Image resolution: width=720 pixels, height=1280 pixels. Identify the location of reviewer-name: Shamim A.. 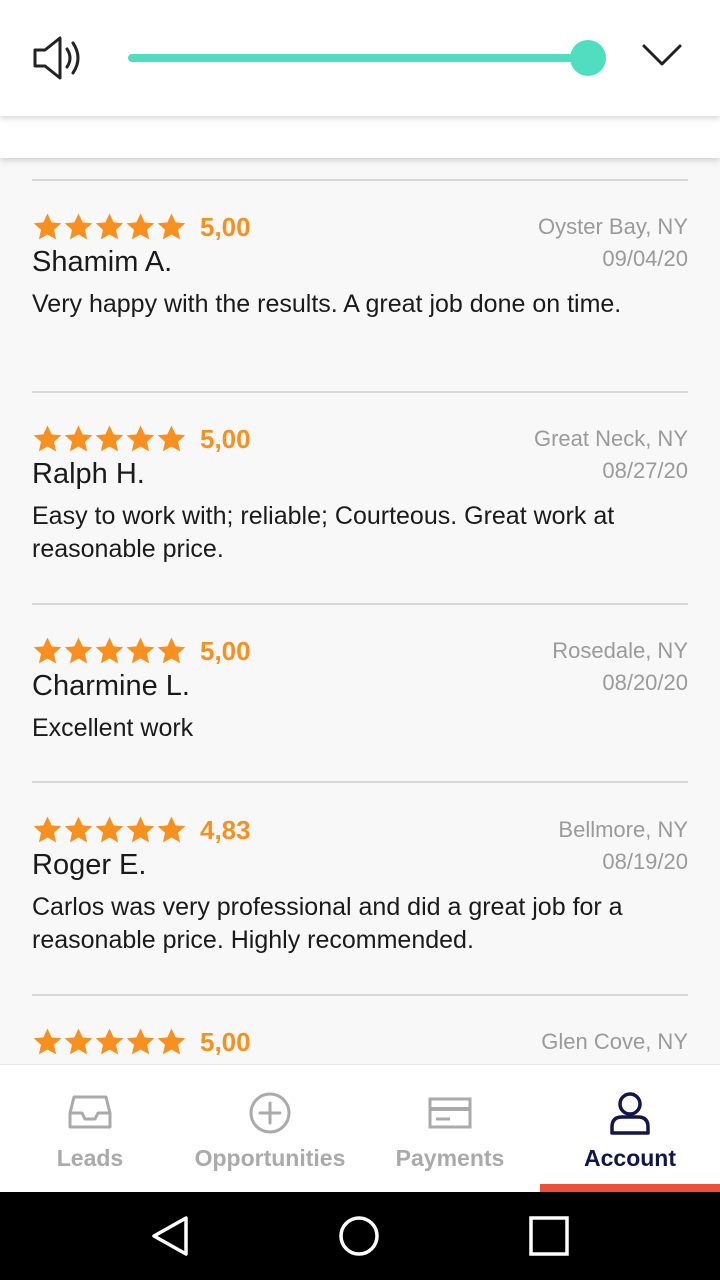
(102, 262).